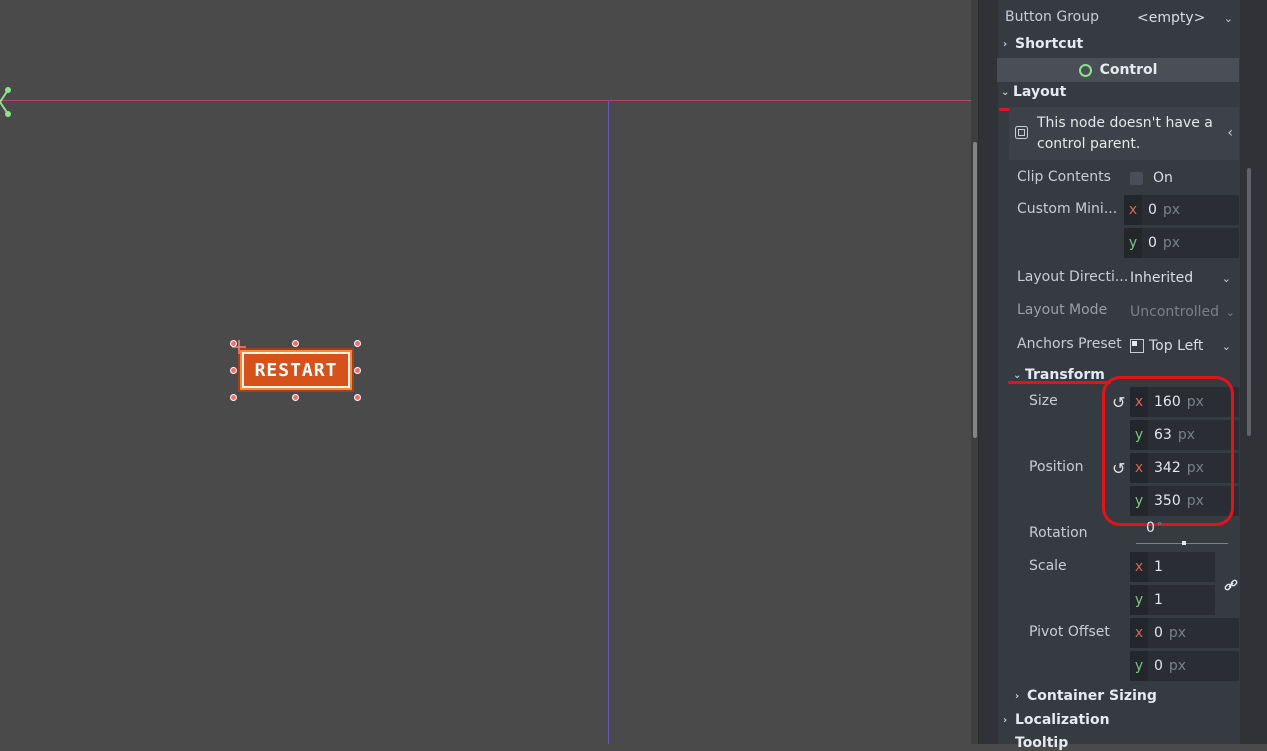  I want to click on custom-min-size-y-field: y 0 px, so click(1181, 243).